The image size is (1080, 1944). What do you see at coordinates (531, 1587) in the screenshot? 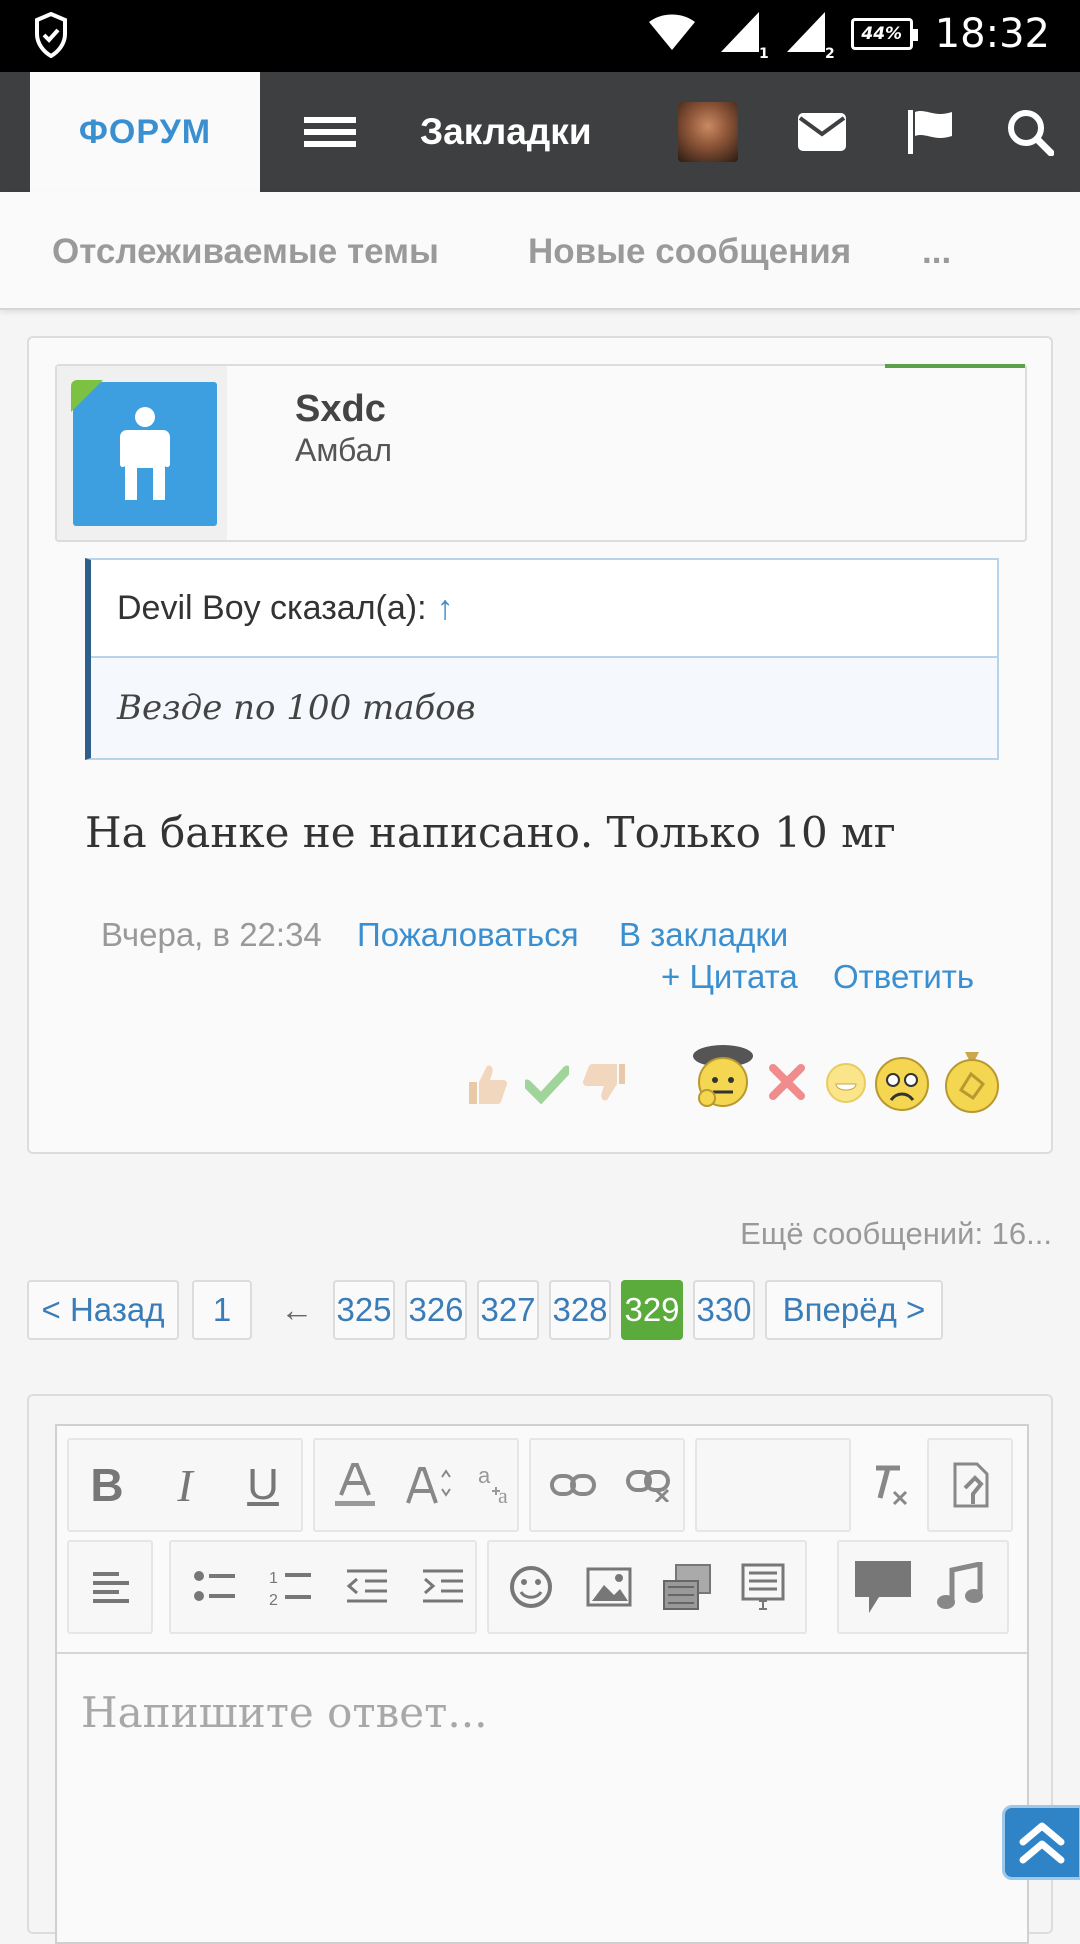
I see `smilies-icon` at bounding box center [531, 1587].